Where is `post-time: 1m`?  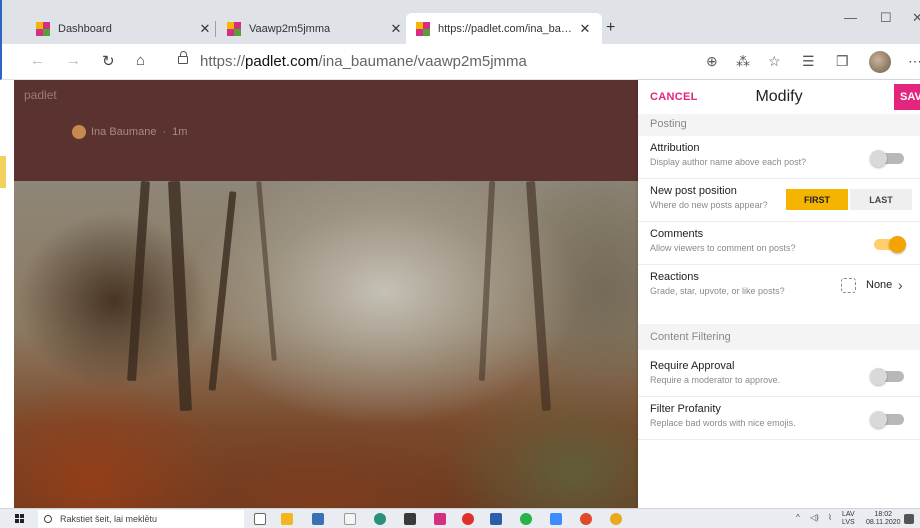 post-time: 1m is located at coordinates (180, 132).